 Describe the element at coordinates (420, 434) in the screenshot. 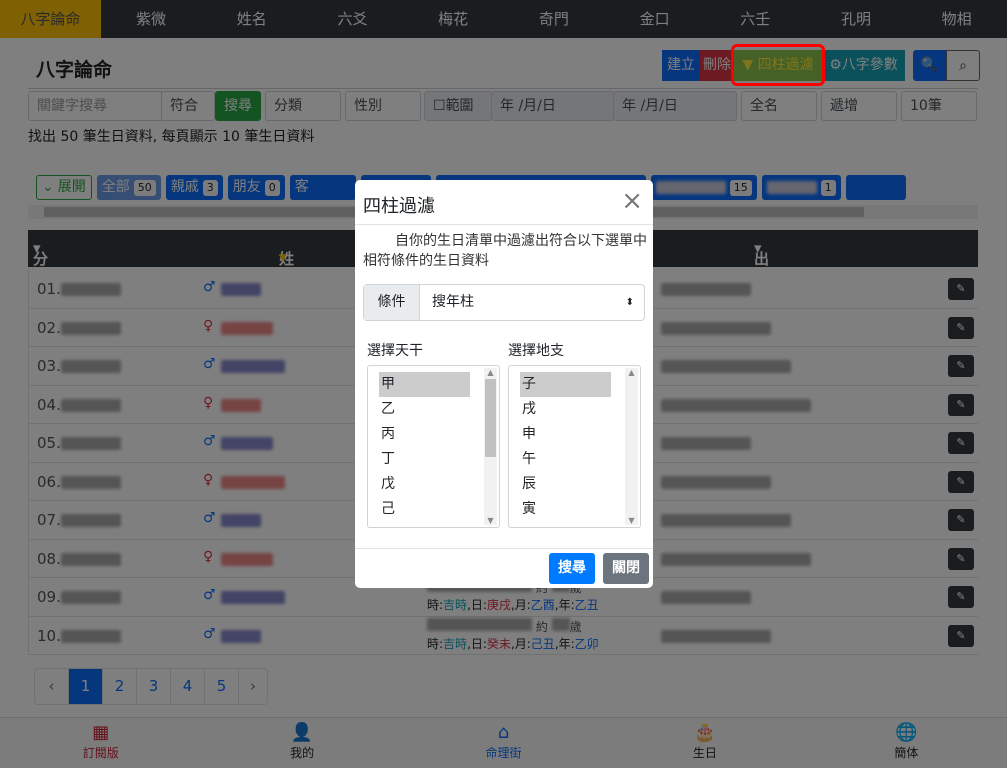

I see `stem-option: 丙` at that location.